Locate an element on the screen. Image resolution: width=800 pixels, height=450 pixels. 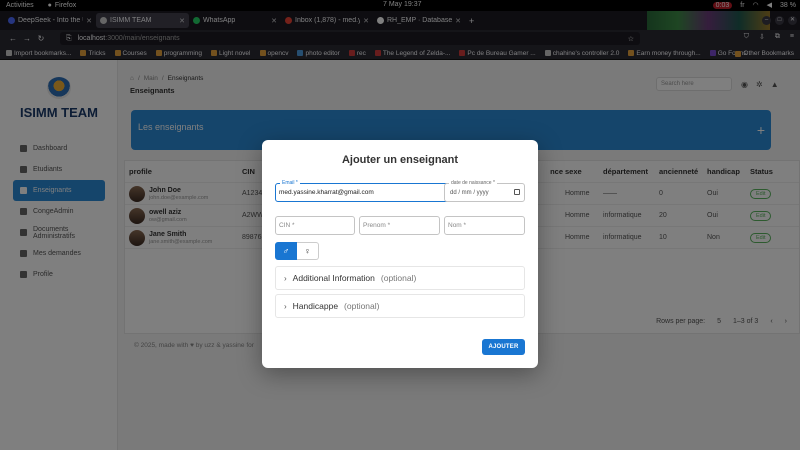
prenom-field is located at coordinates (399, 225).